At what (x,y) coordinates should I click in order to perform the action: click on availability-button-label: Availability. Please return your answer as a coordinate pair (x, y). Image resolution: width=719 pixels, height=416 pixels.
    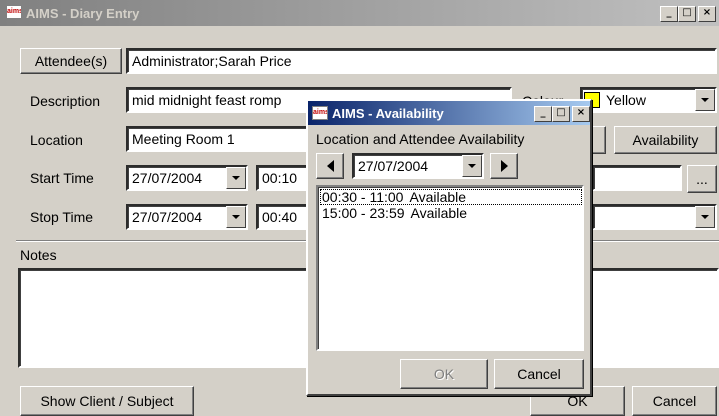
    Looking at the image, I should click on (665, 140).